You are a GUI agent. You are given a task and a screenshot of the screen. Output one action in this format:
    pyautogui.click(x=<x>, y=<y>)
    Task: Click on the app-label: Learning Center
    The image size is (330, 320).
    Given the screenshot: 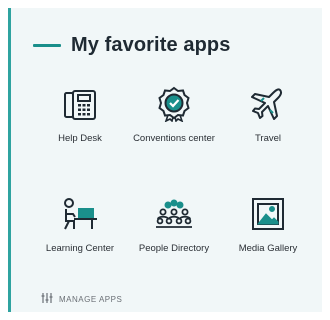 What is the action you would take?
    pyautogui.click(x=80, y=248)
    